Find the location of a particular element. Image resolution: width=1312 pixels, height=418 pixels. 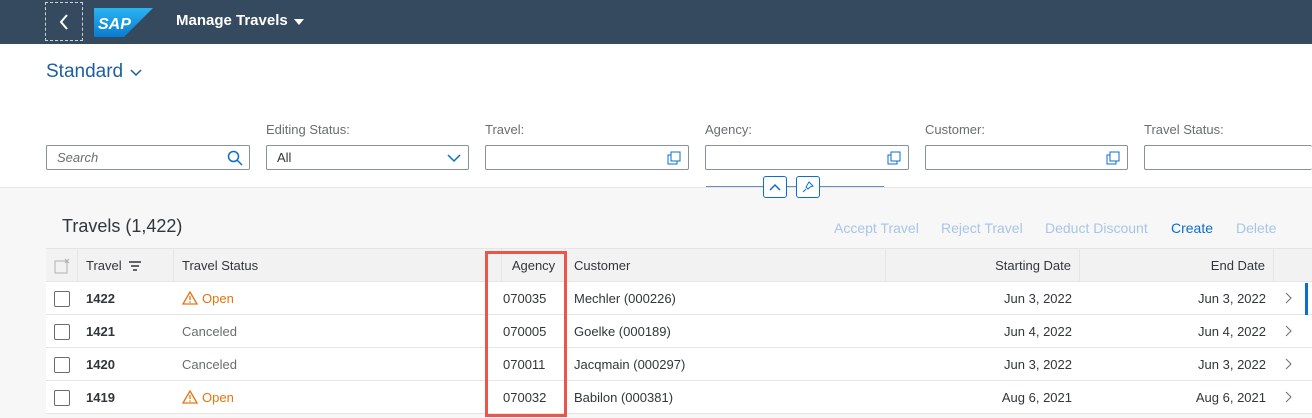

travel-id: 1420 is located at coordinates (100, 364).